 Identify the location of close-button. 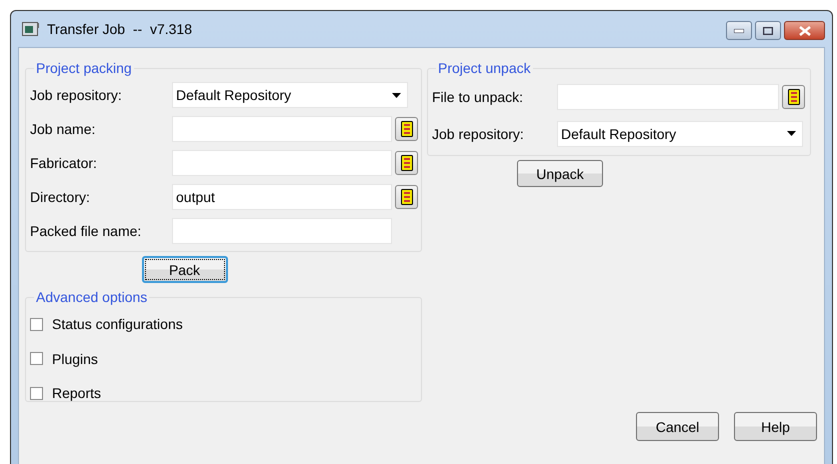
(804, 30).